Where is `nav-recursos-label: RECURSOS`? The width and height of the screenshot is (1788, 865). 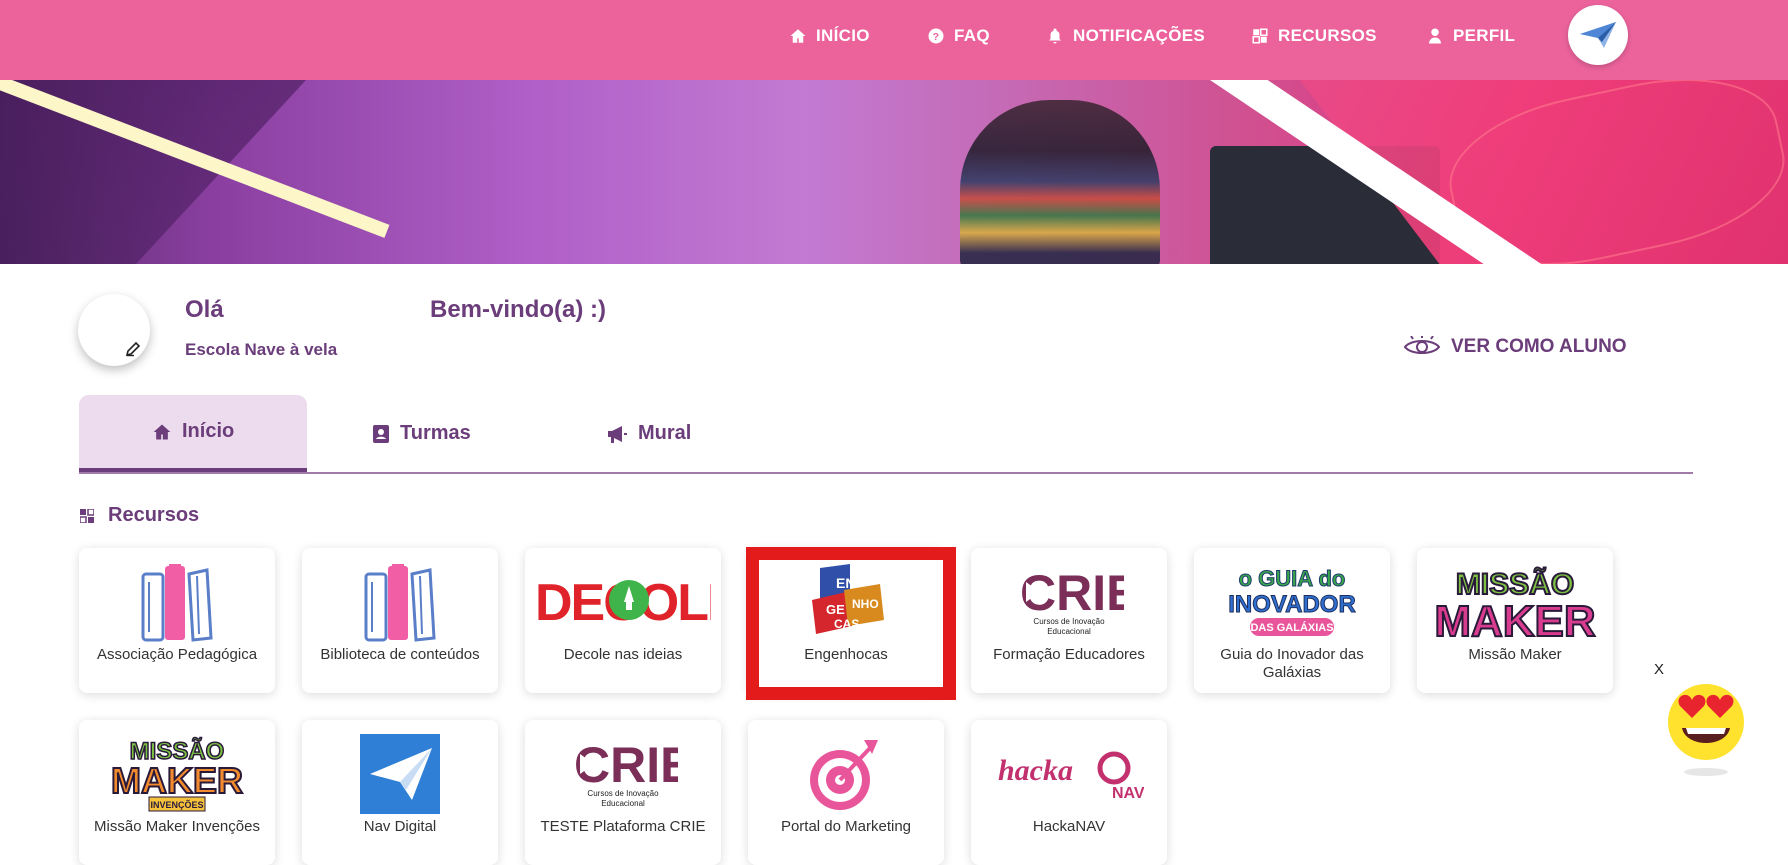 nav-recursos-label: RECURSOS is located at coordinates (1327, 35).